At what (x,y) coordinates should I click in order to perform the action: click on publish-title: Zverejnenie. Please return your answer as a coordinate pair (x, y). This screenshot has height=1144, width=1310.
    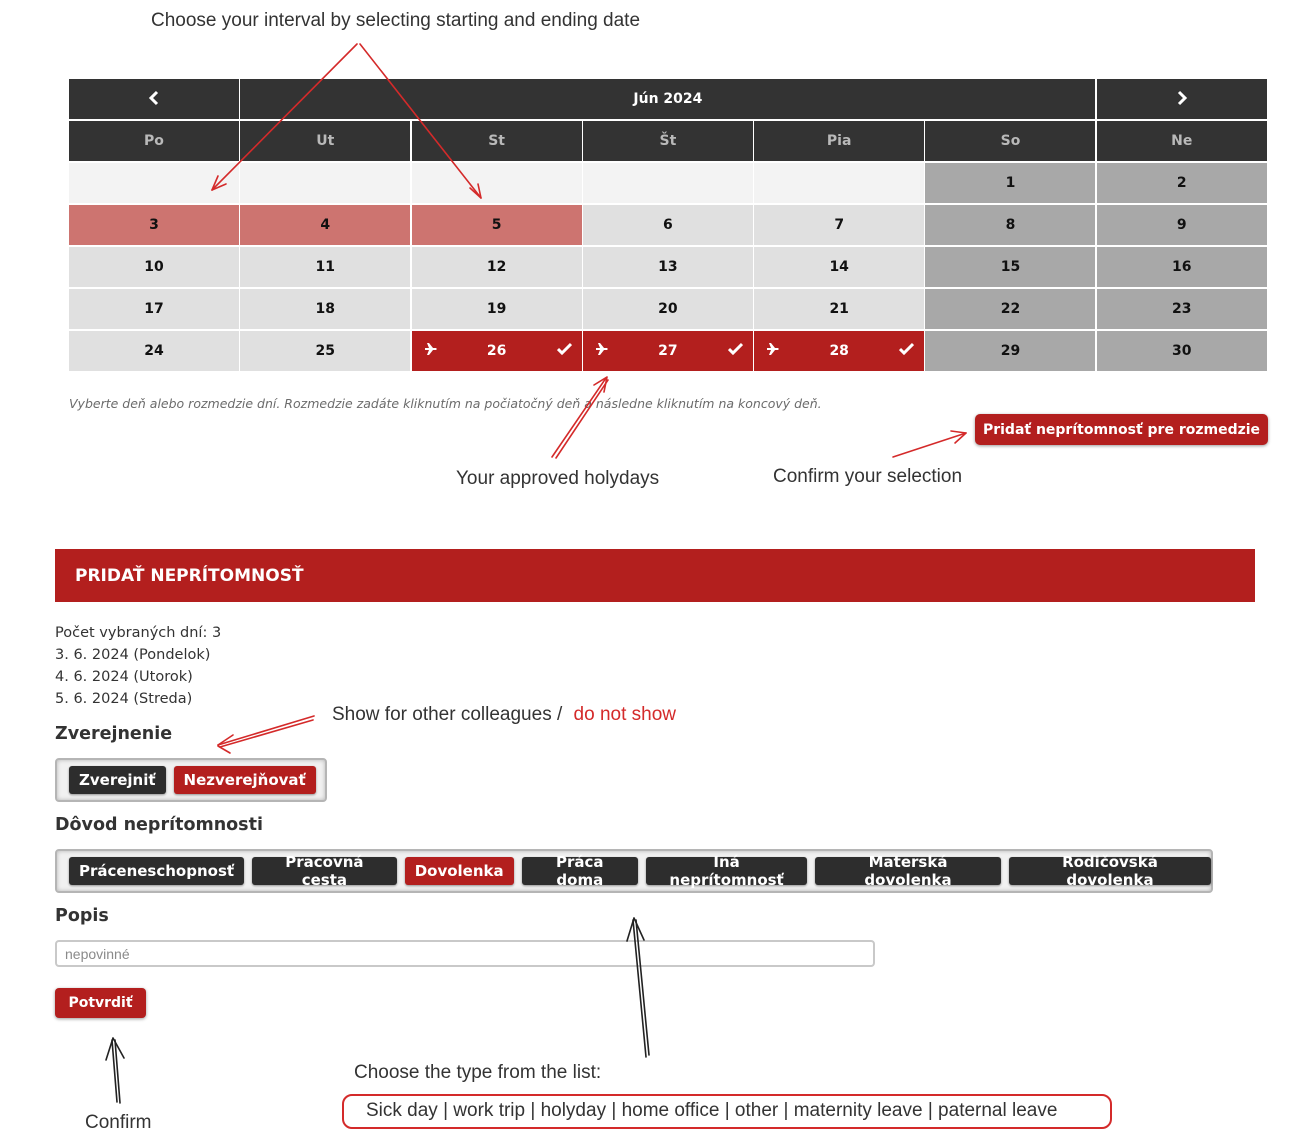
    Looking at the image, I should click on (114, 734).